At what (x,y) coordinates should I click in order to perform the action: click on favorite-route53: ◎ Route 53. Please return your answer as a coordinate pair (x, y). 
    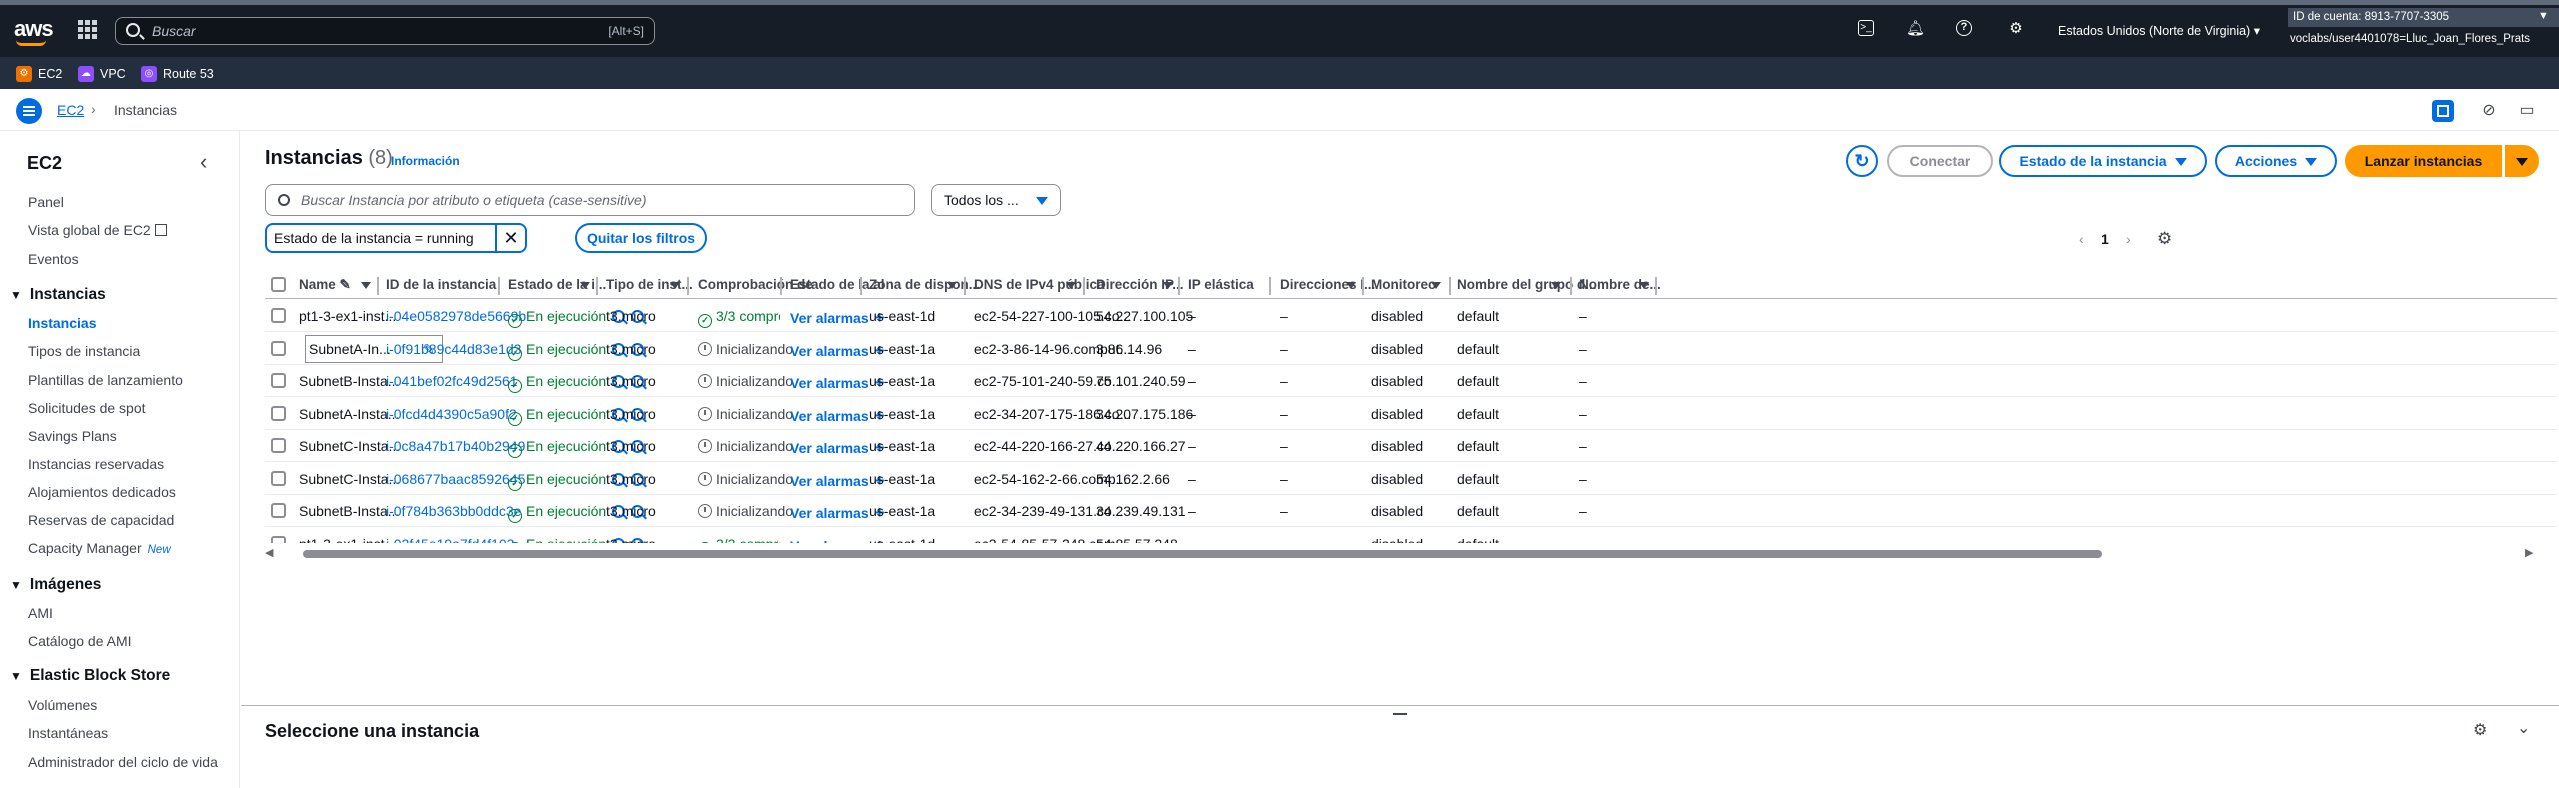
    Looking at the image, I should click on (177, 74).